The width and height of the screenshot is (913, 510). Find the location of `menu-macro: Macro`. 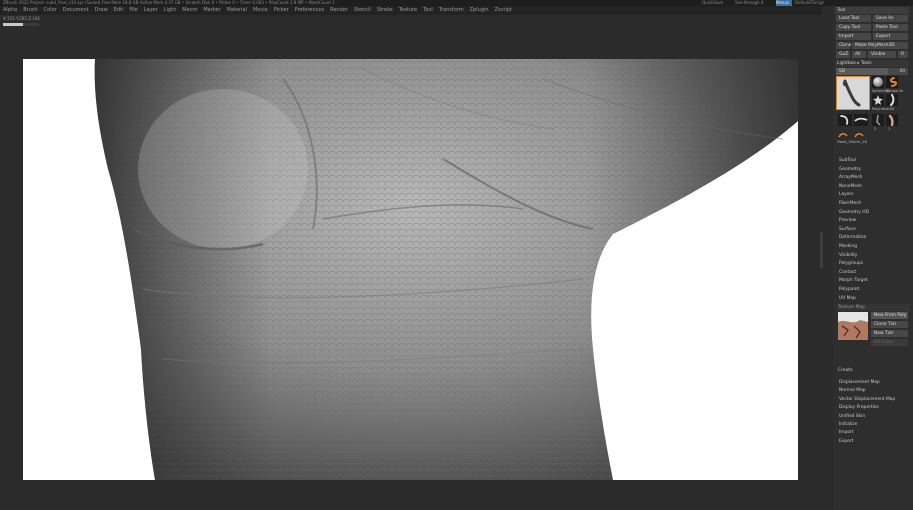

menu-macro: Macro is located at coordinates (189, 10).